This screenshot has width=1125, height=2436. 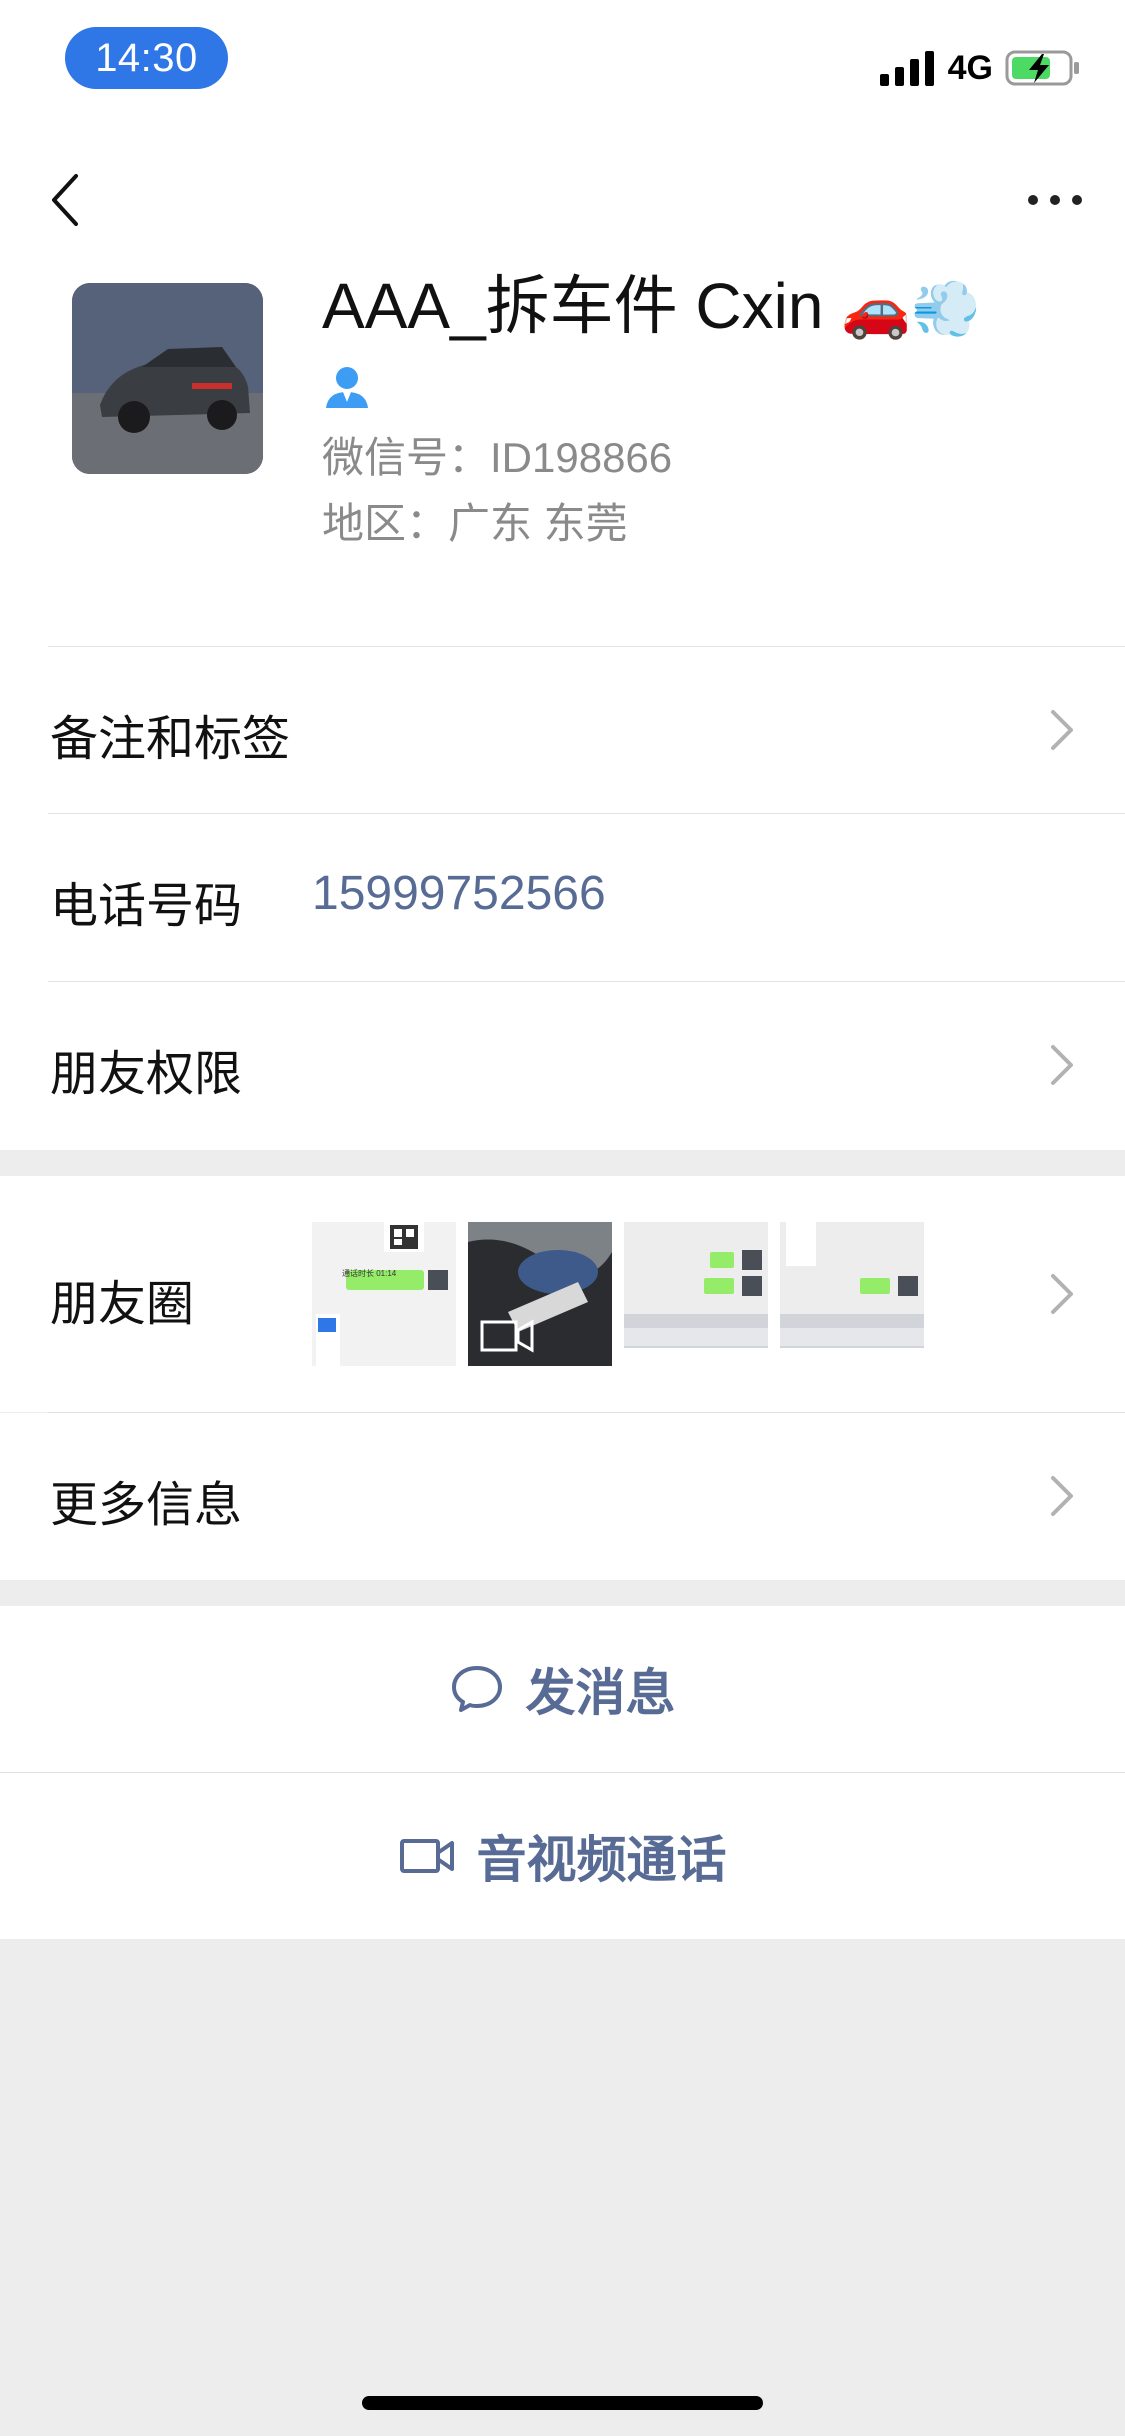 What do you see at coordinates (459, 893) in the screenshot?
I see `phone-number-link: 15999752566` at bounding box center [459, 893].